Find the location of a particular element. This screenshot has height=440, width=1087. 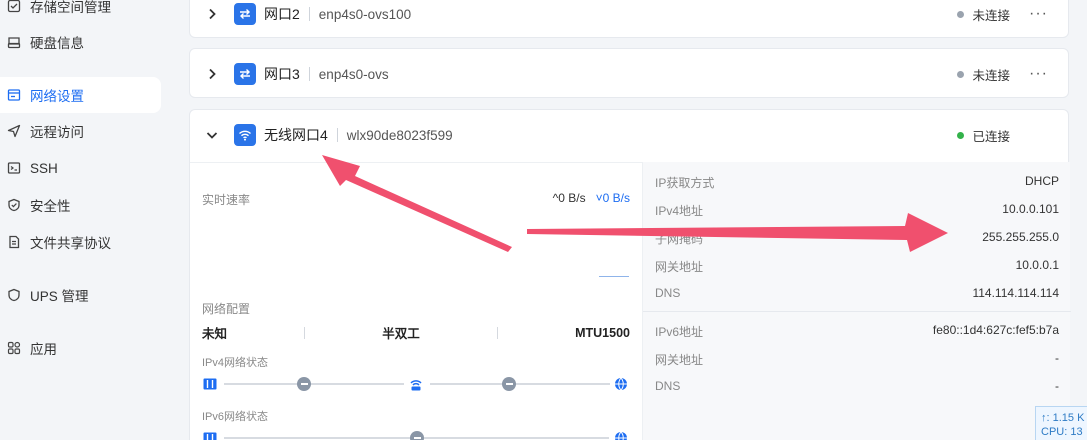

ipv6-gateway-label: 网关地址 is located at coordinates (679, 360).